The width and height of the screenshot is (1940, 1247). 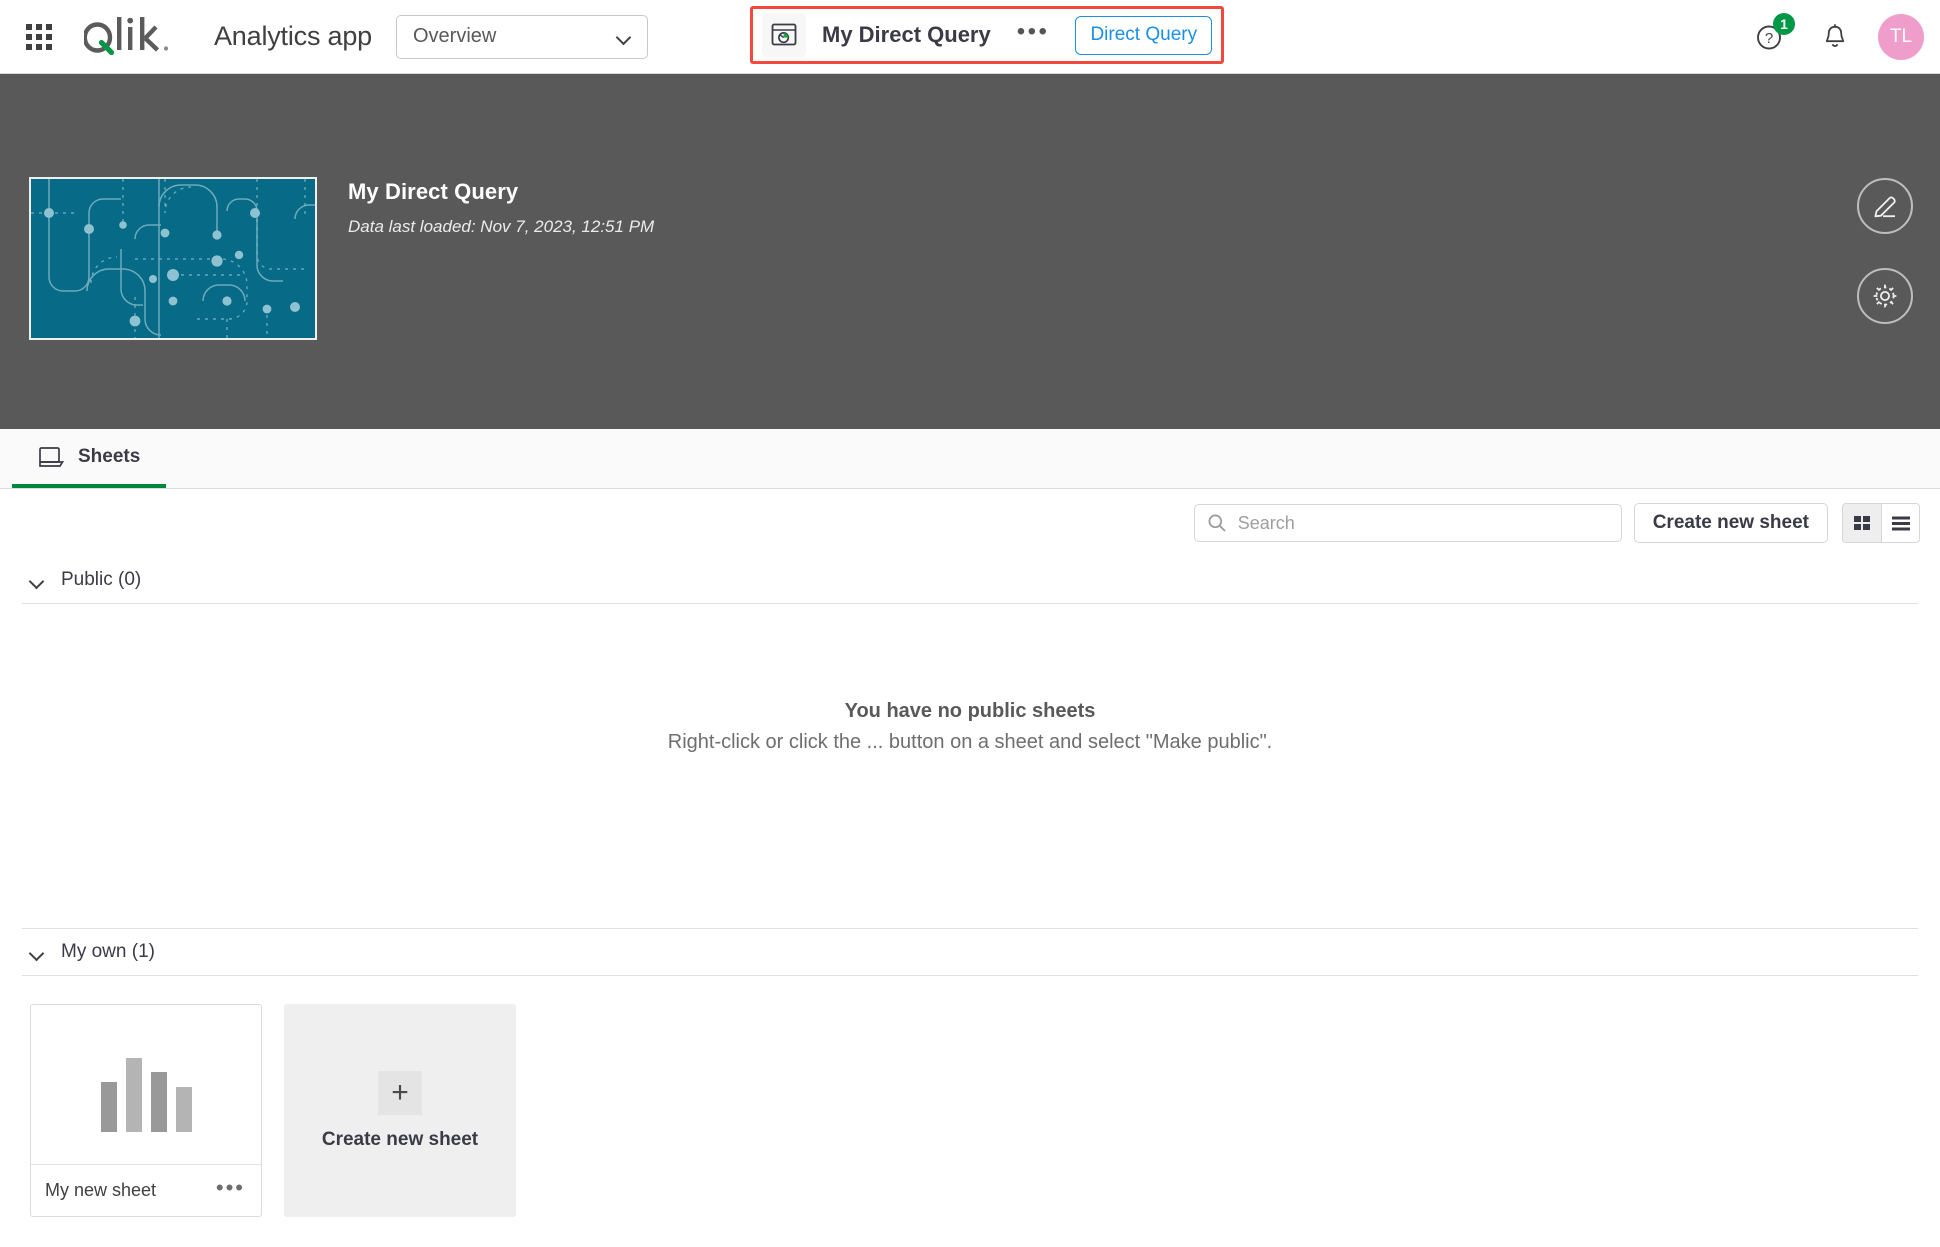 I want to click on section-header-public: Public (0), so click(x=970, y=580).